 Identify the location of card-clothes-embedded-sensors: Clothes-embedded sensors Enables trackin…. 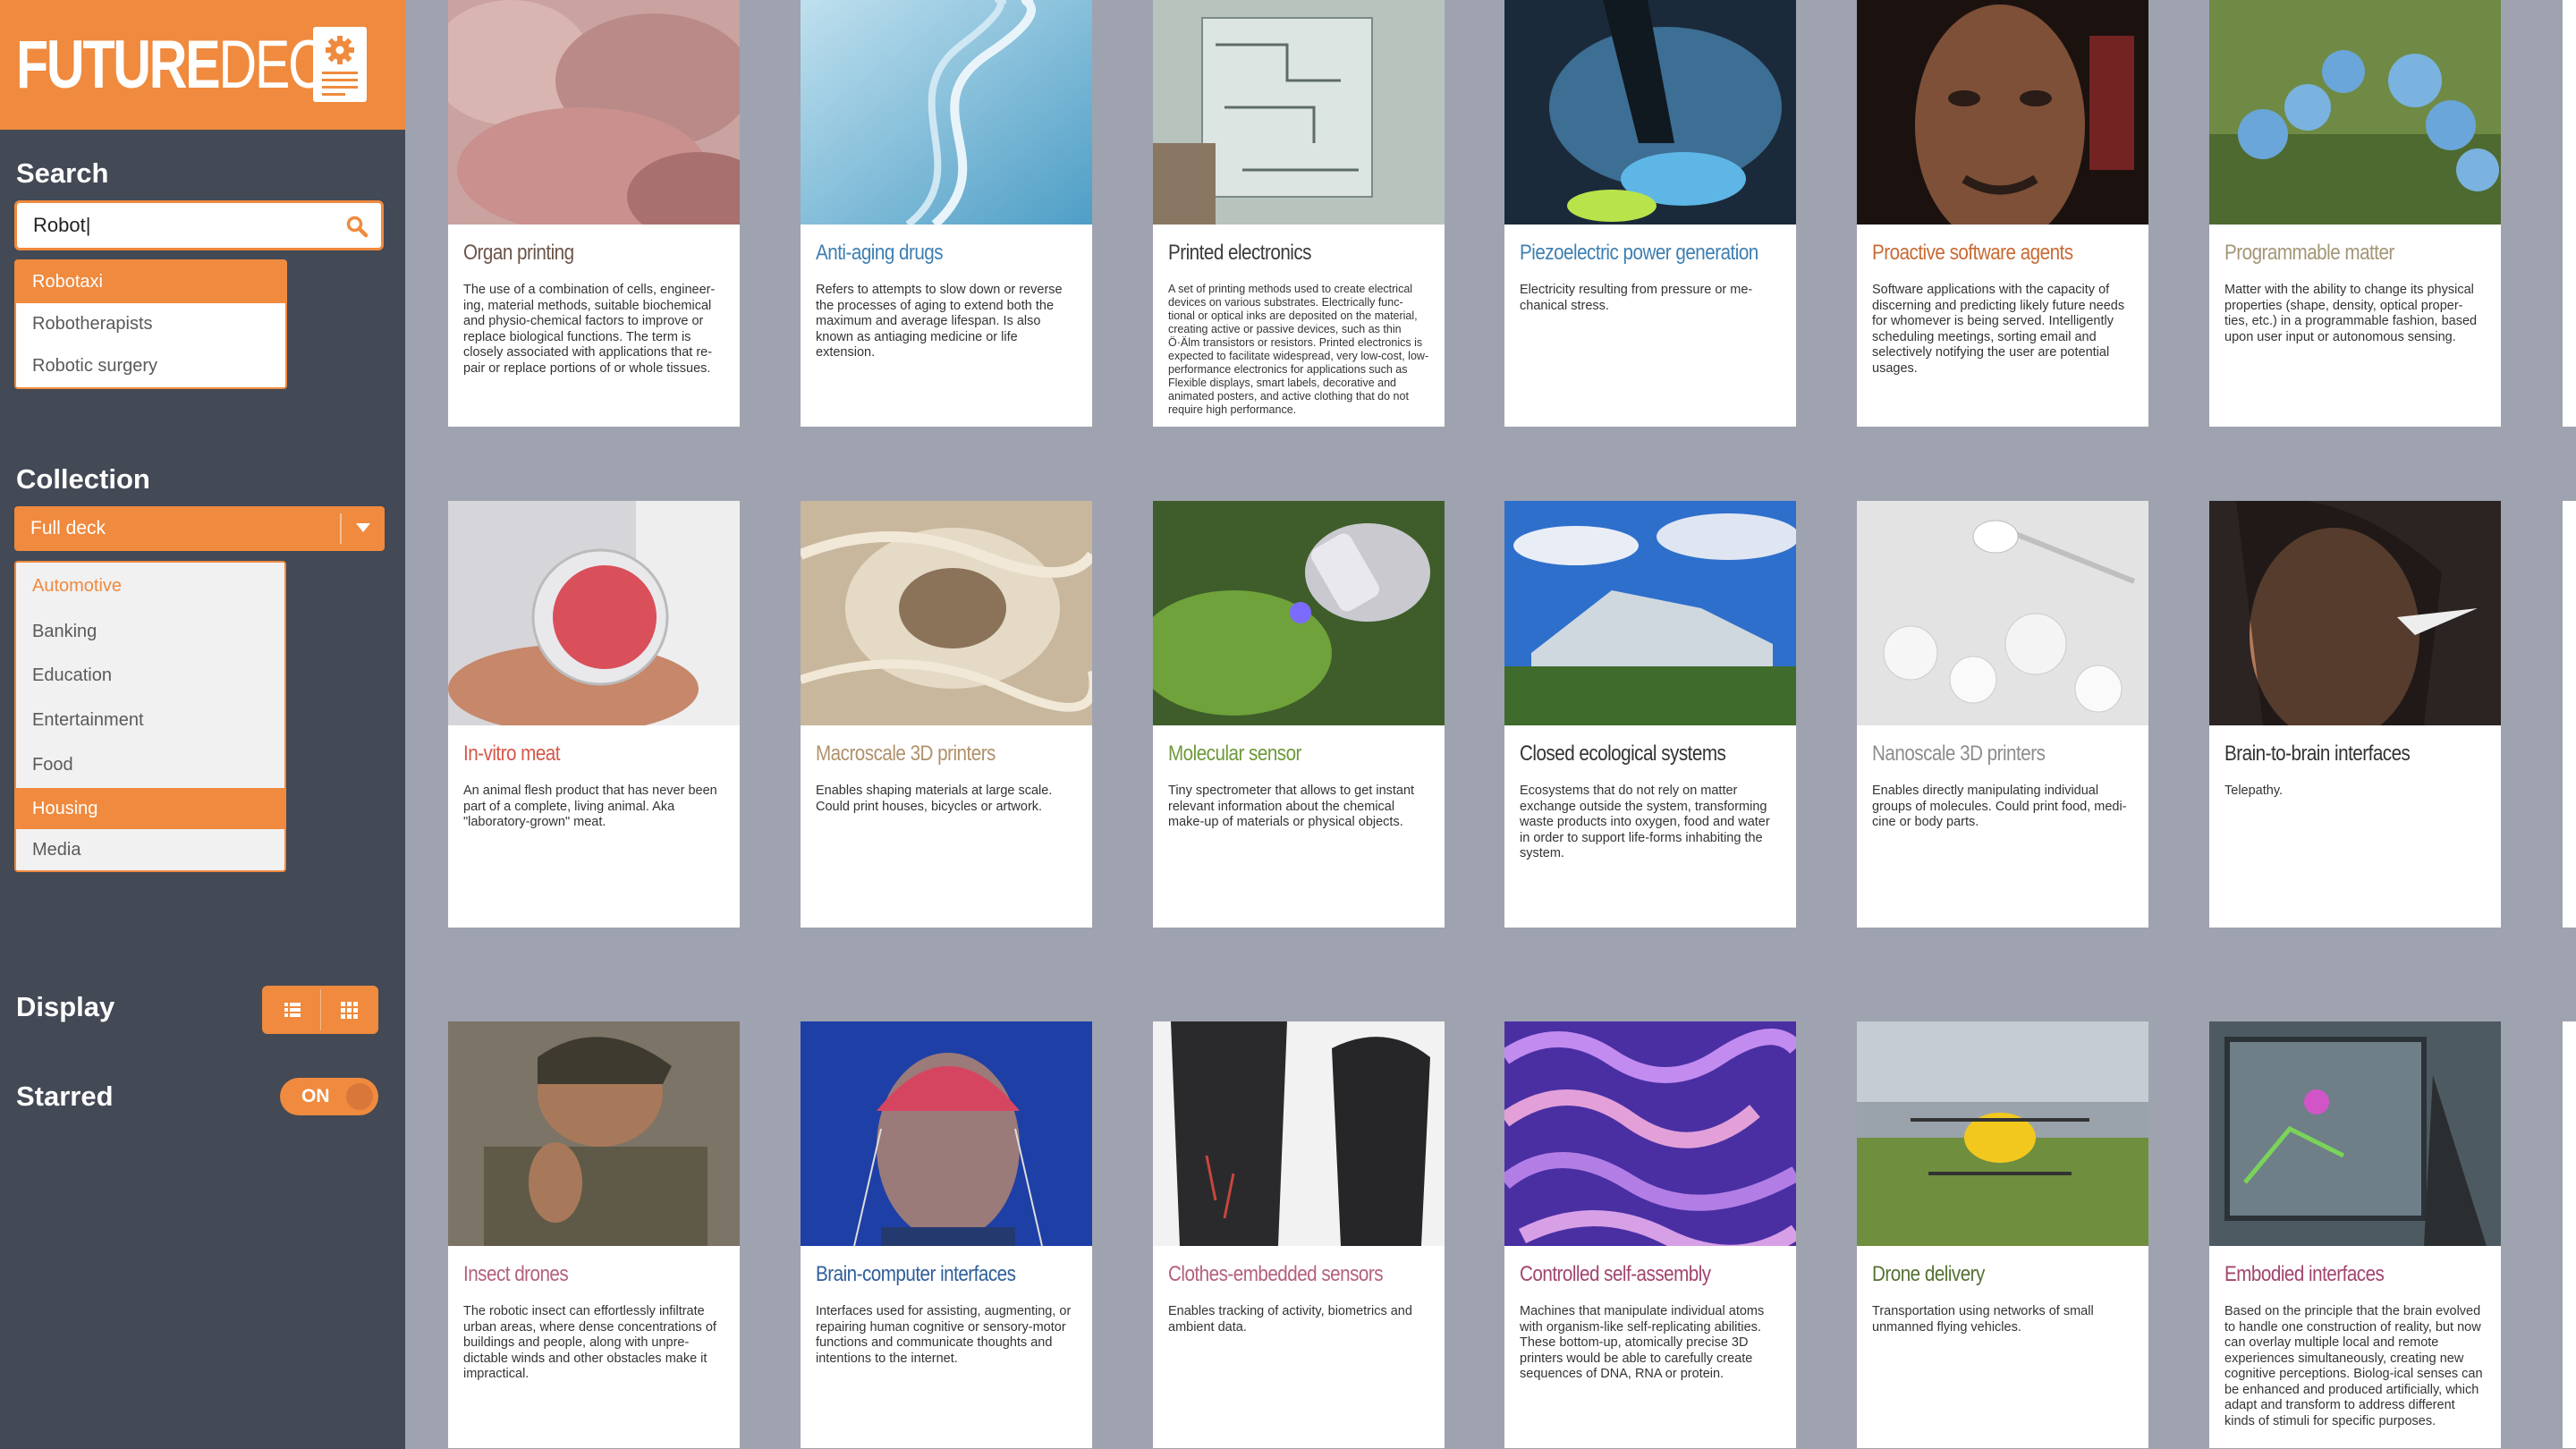
(1299, 1234).